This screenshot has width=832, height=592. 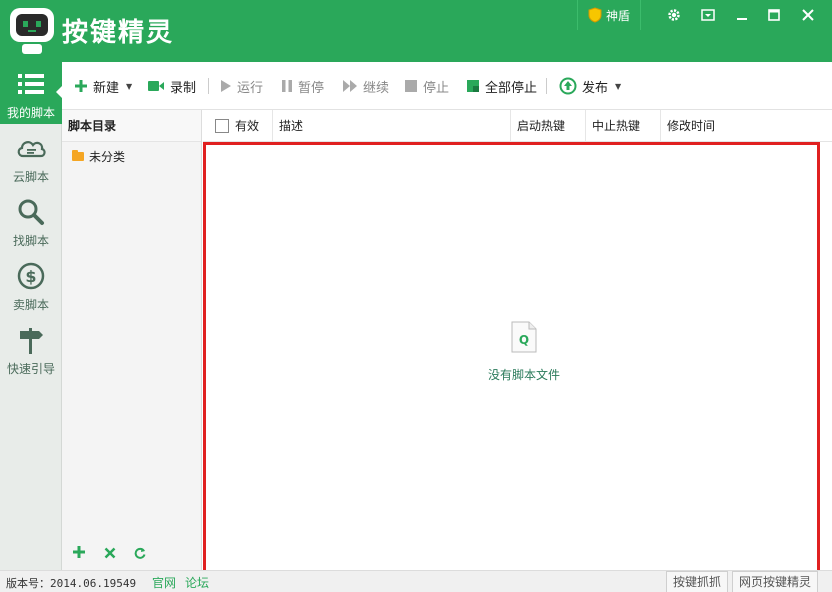 I want to click on column-label: 描述, so click(x=291, y=126).